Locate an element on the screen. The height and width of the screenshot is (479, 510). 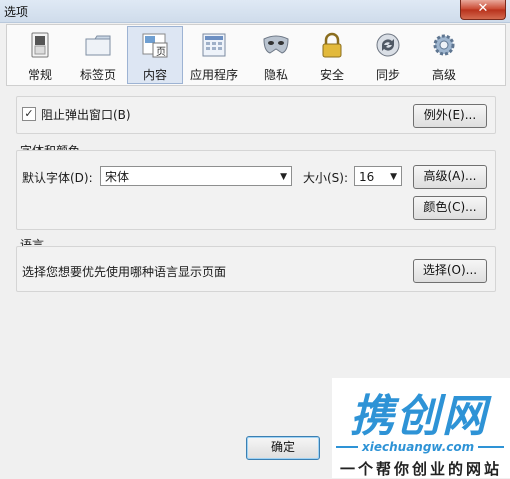
ok-button: 确定 is located at coordinates (283, 448).